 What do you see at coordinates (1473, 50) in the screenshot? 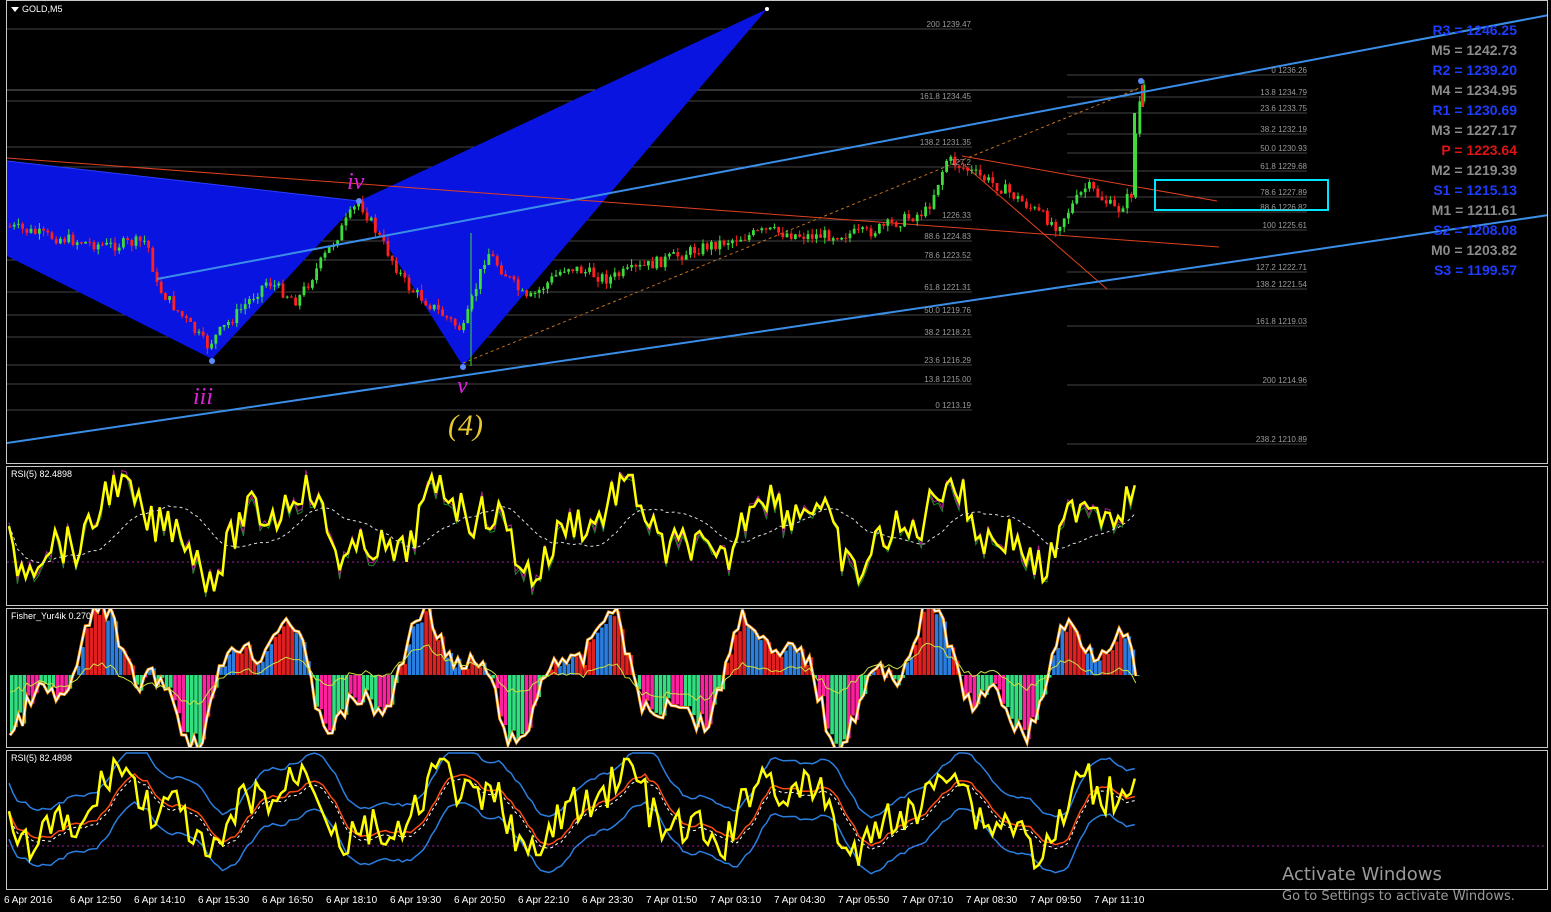
I see `pivot-level-1: M5 = 1242.73` at bounding box center [1473, 50].